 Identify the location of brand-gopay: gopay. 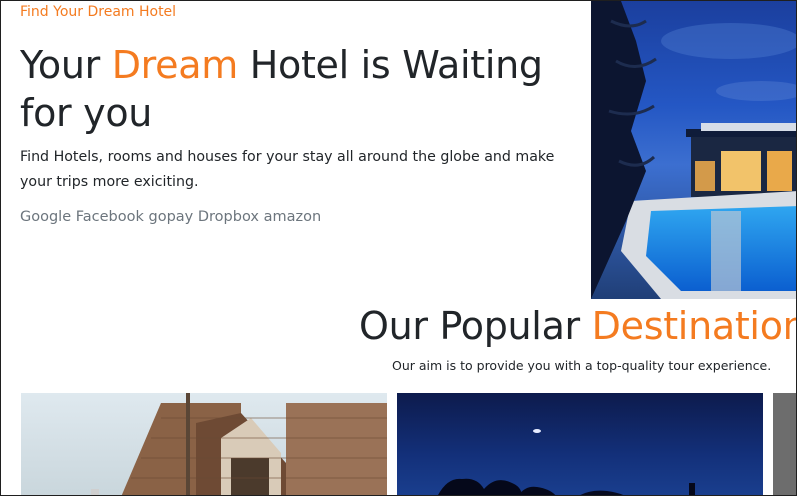
(171, 217).